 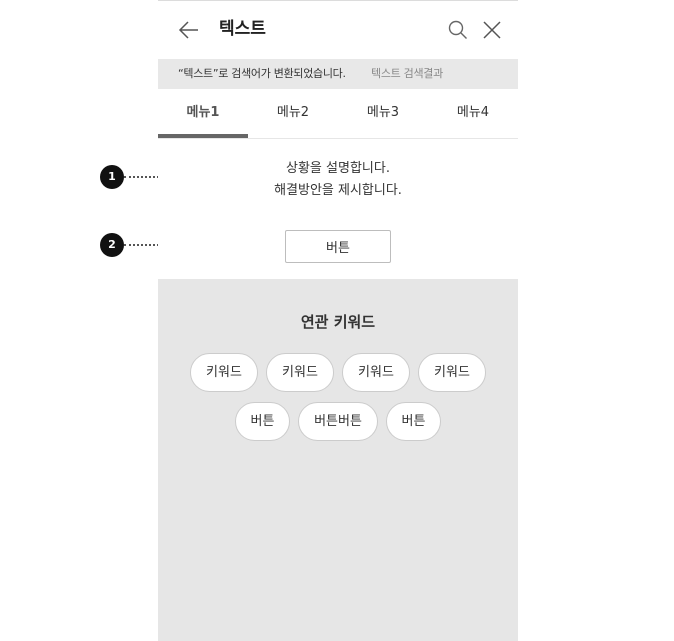 I want to click on action-button: 버튼, so click(x=338, y=246).